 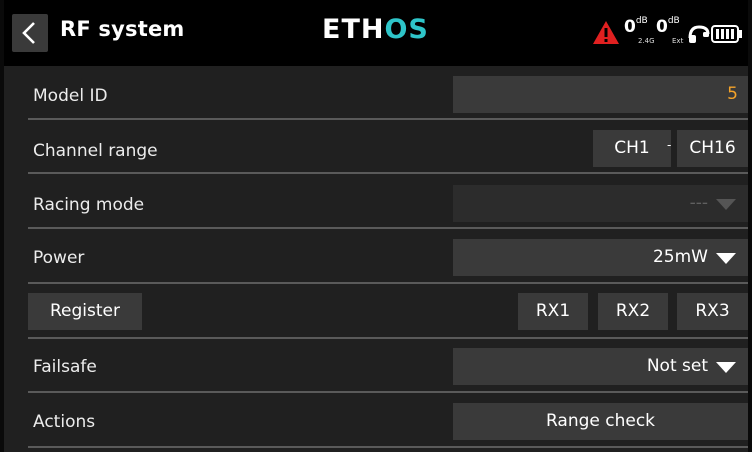 What do you see at coordinates (641, 21) in the screenshot?
I see `signal-2-4g-unit: dB` at bounding box center [641, 21].